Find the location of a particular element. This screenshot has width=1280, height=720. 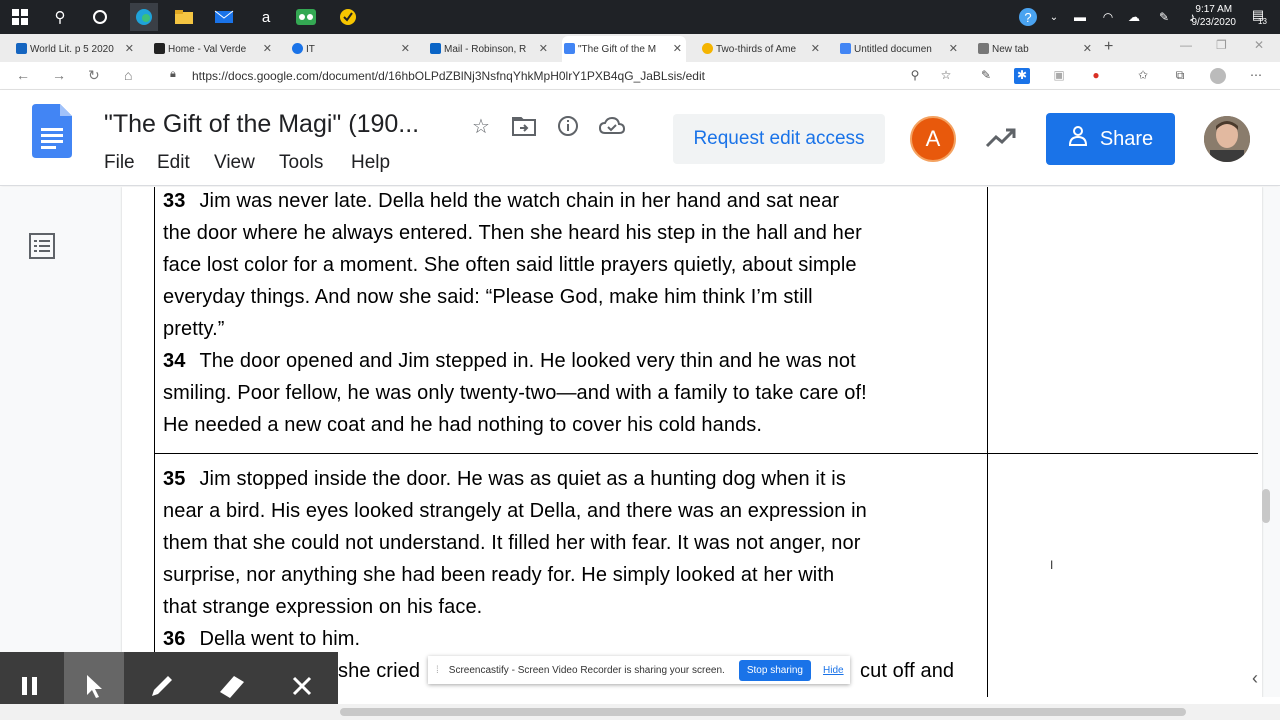

file-explorer-icon is located at coordinates (184, 17).